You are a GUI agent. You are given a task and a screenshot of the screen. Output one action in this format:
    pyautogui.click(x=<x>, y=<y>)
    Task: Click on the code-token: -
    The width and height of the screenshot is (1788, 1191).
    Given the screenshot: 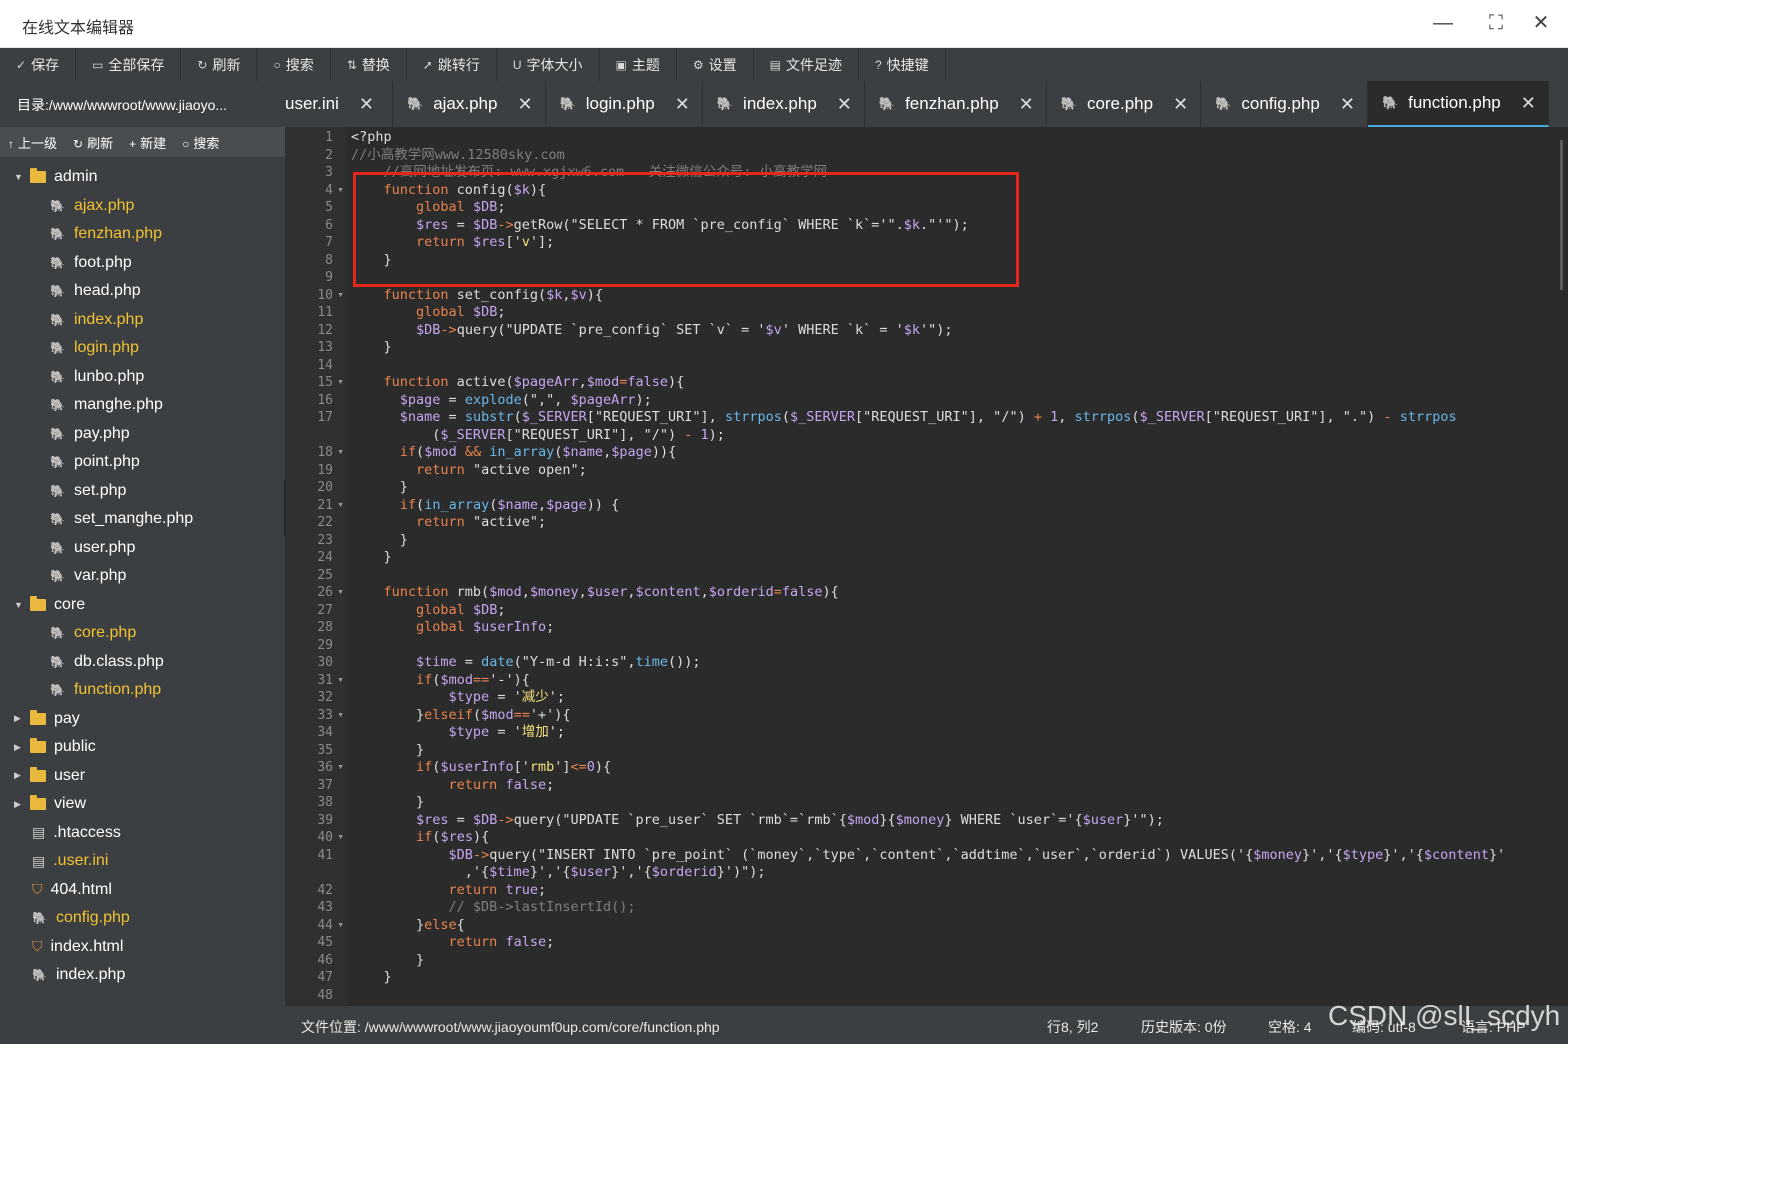 What is the action you would take?
    pyautogui.click(x=1387, y=417)
    